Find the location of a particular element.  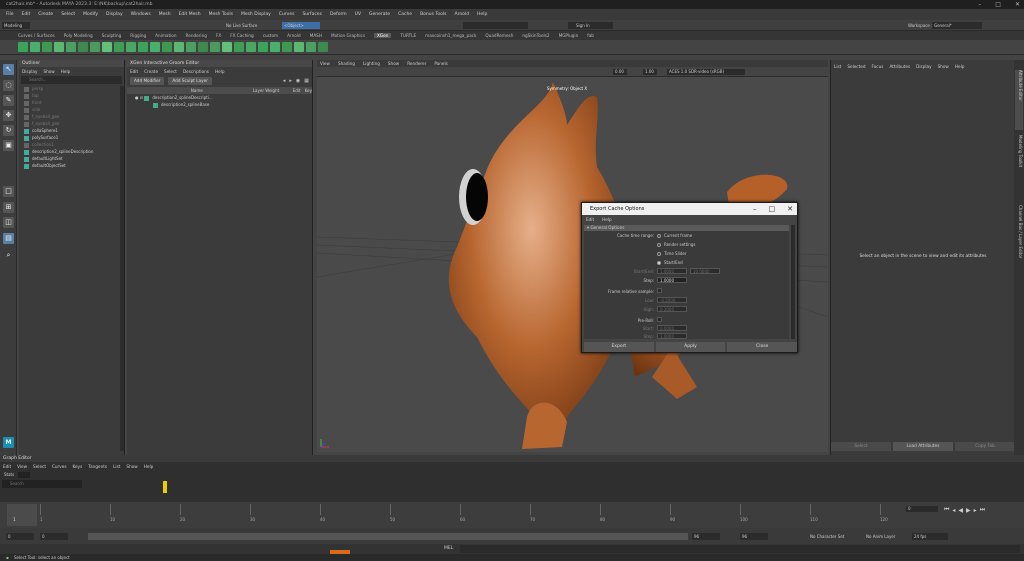

menu-deform: Deform is located at coordinates (338, 14).